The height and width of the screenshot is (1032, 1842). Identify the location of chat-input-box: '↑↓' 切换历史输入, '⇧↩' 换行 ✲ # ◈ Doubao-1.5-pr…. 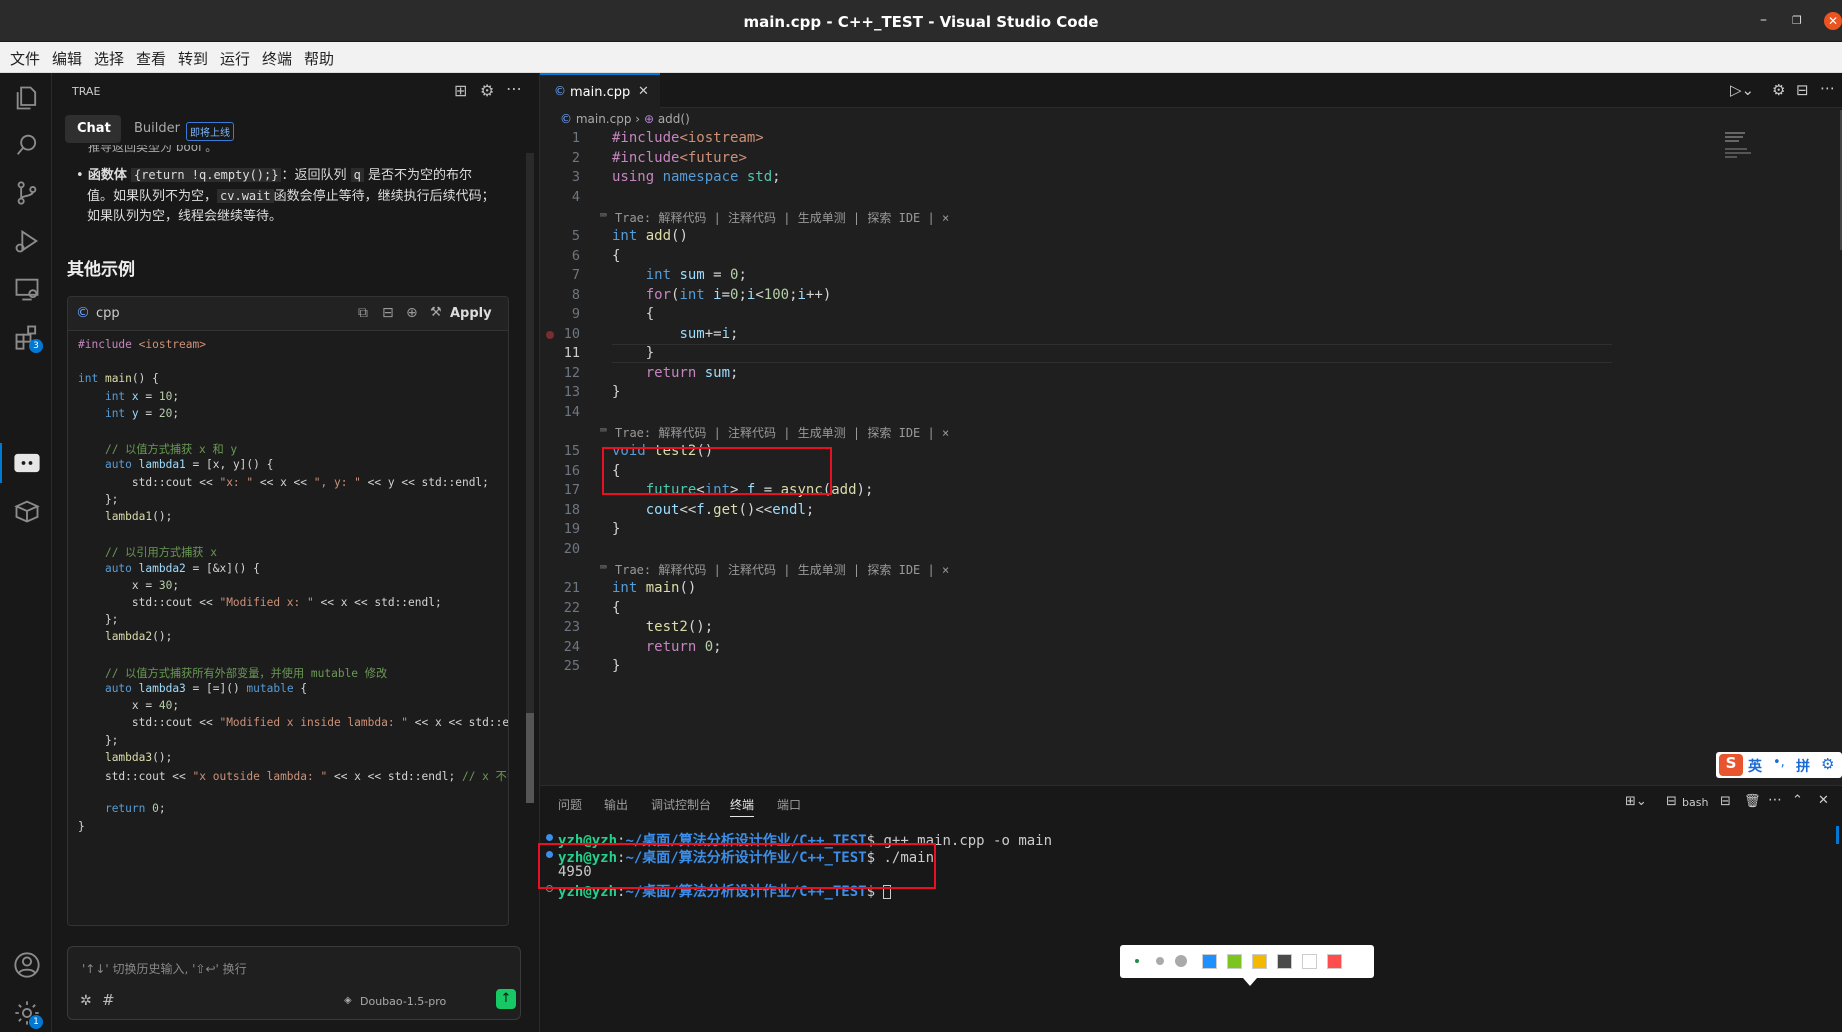
(294, 983).